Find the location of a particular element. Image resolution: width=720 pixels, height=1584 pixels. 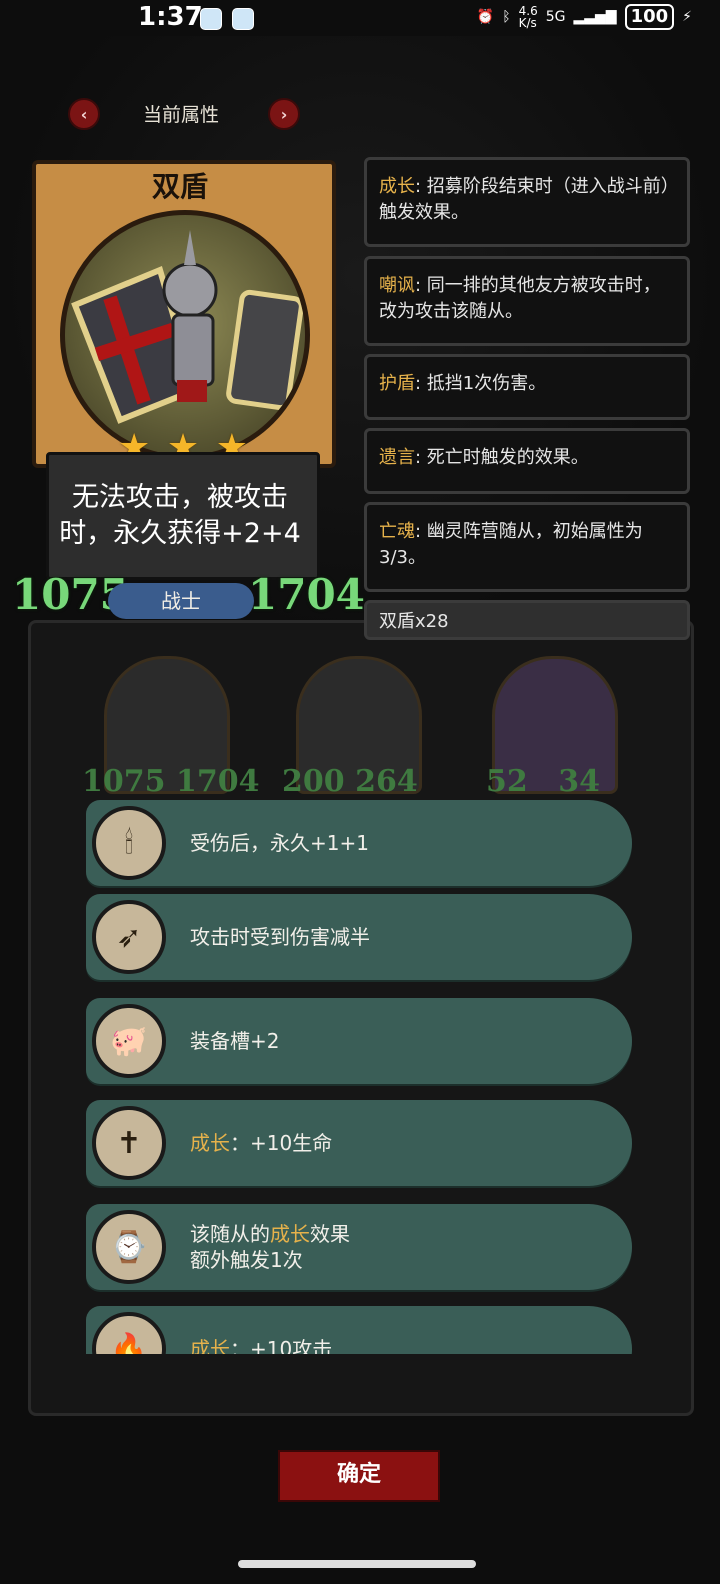

status-time: 1:37 is located at coordinates (170, 17).